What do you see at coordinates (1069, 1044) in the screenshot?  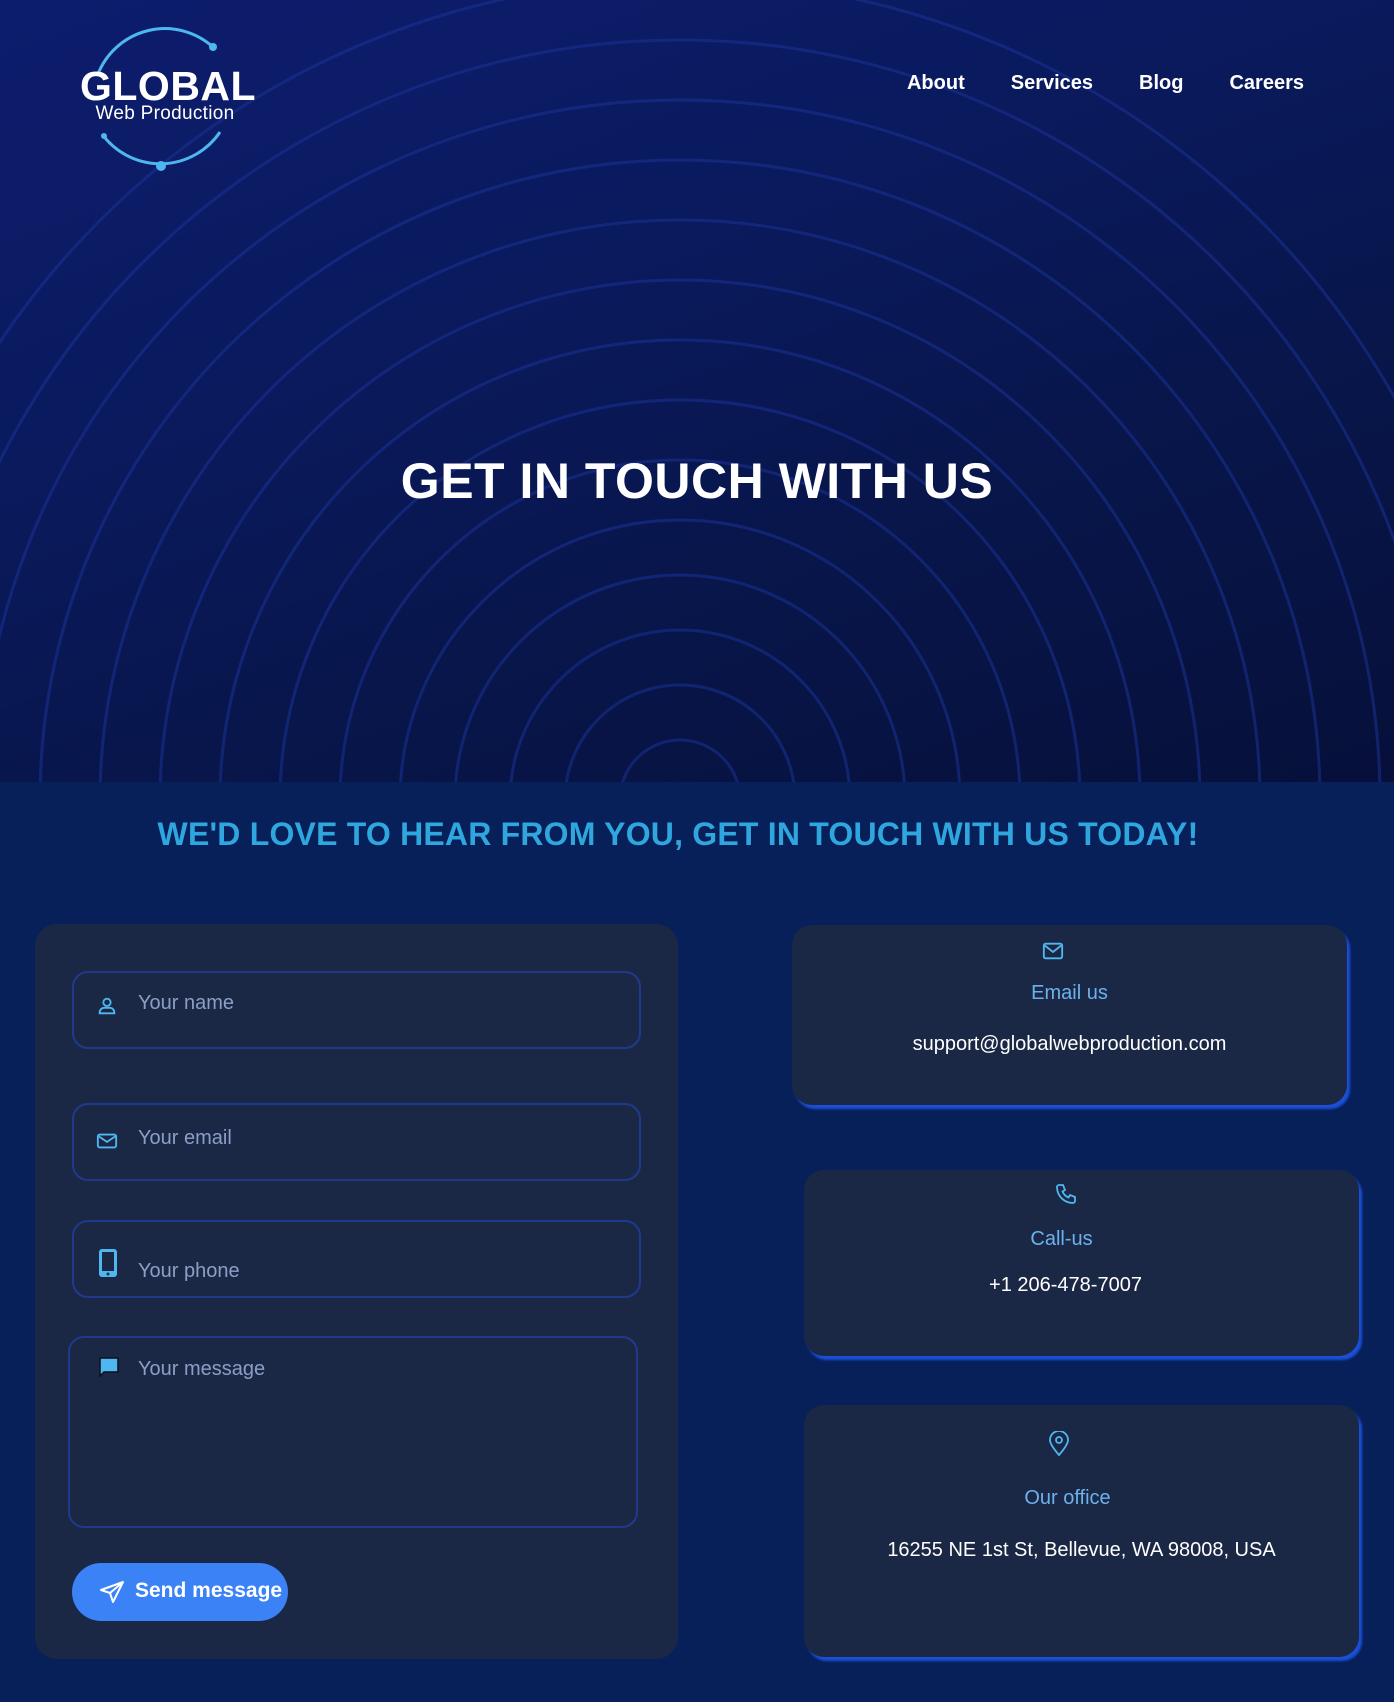 I see `email-address: support@globalwebproduction.com` at bounding box center [1069, 1044].